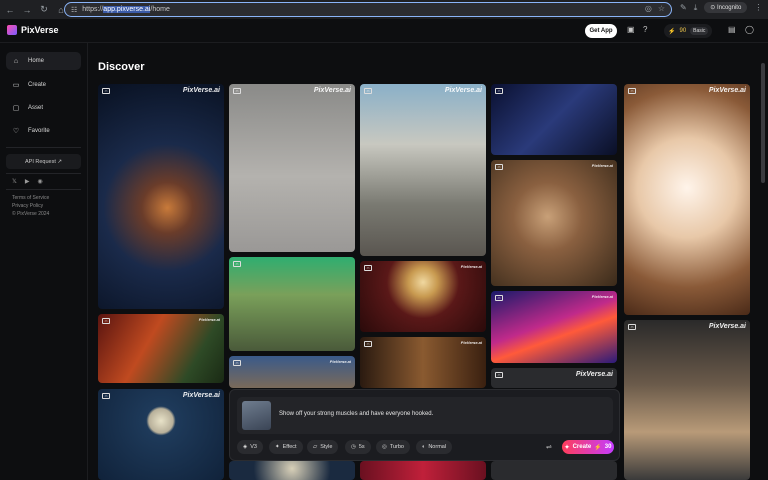  I want to click on bookmark-star-icon: ☆, so click(661, 8).